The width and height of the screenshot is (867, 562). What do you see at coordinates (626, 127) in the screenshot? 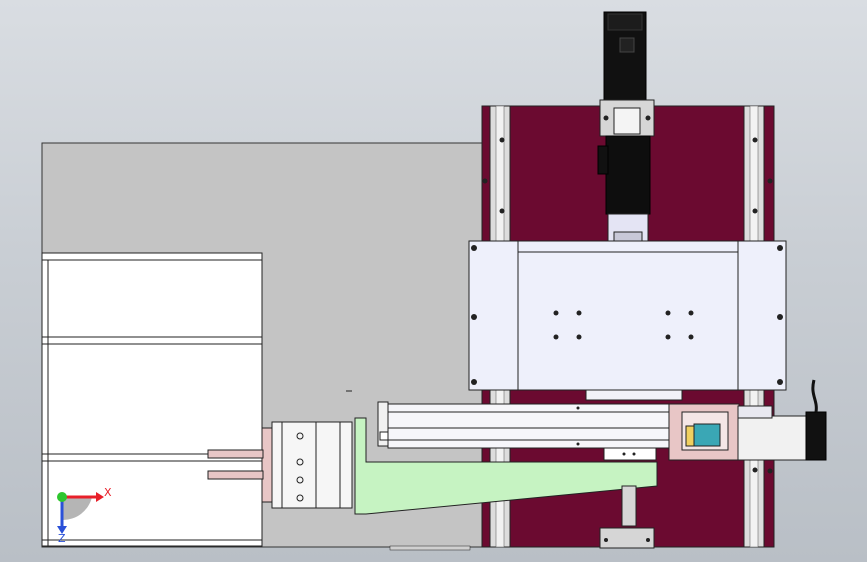
I see `vertical-servo-motor` at bounding box center [626, 127].